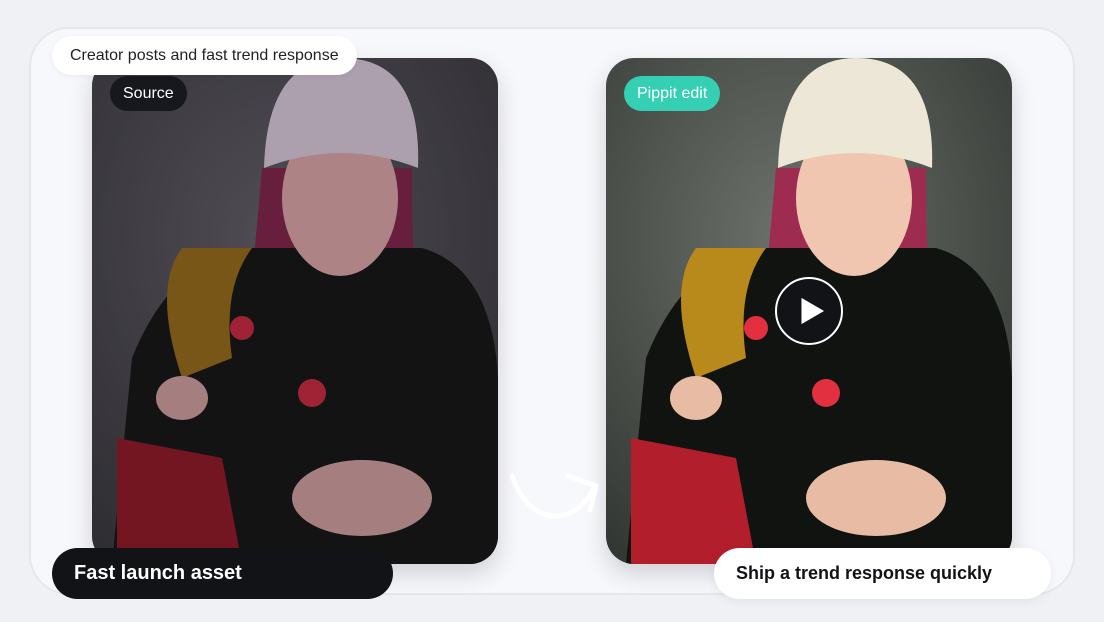  Describe the element at coordinates (672, 93) in the screenshot. I see `pippit-edit-tag: Pippit edit` at that location.